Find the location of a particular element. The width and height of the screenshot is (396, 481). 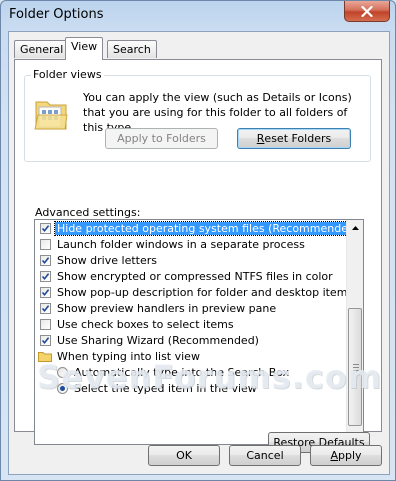

list-item-label: Automatically type into the Search Box is located at coordinates (182, 372).